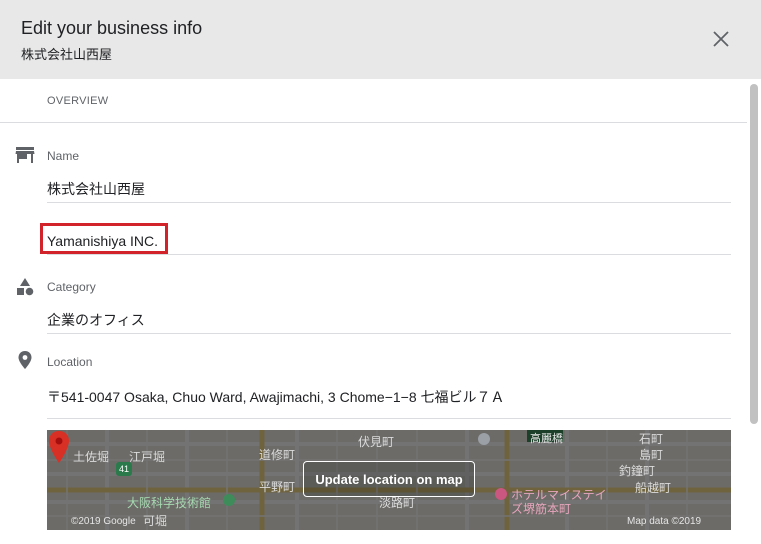  What do you see at coordinates (484, 439) in the screenshot?
I see `transit-icon` at bounding box center [484, 439].